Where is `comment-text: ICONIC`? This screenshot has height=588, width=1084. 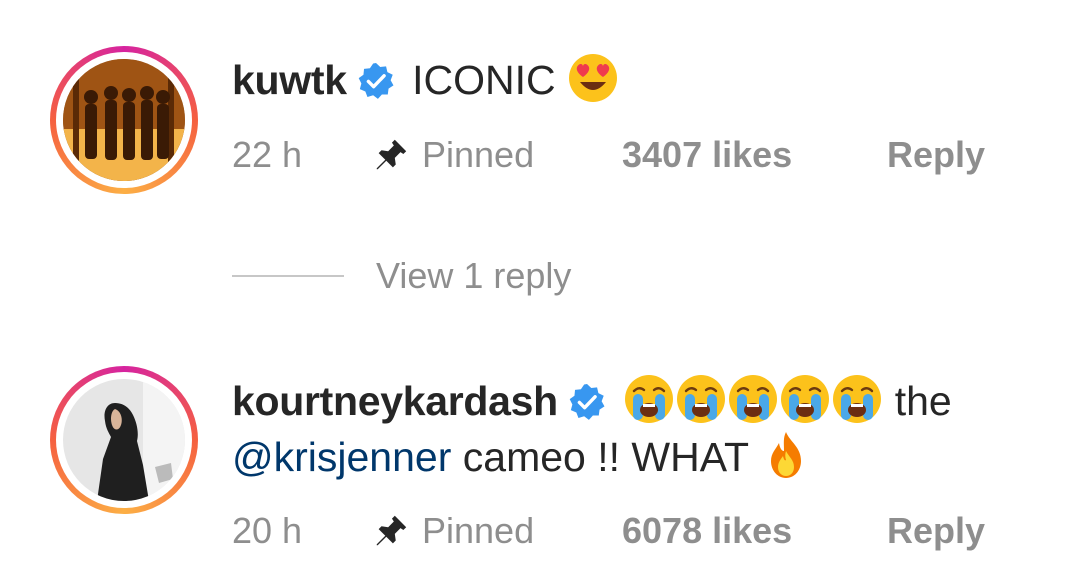
comment-text: ICONIC is located at coordinates (484, 80).